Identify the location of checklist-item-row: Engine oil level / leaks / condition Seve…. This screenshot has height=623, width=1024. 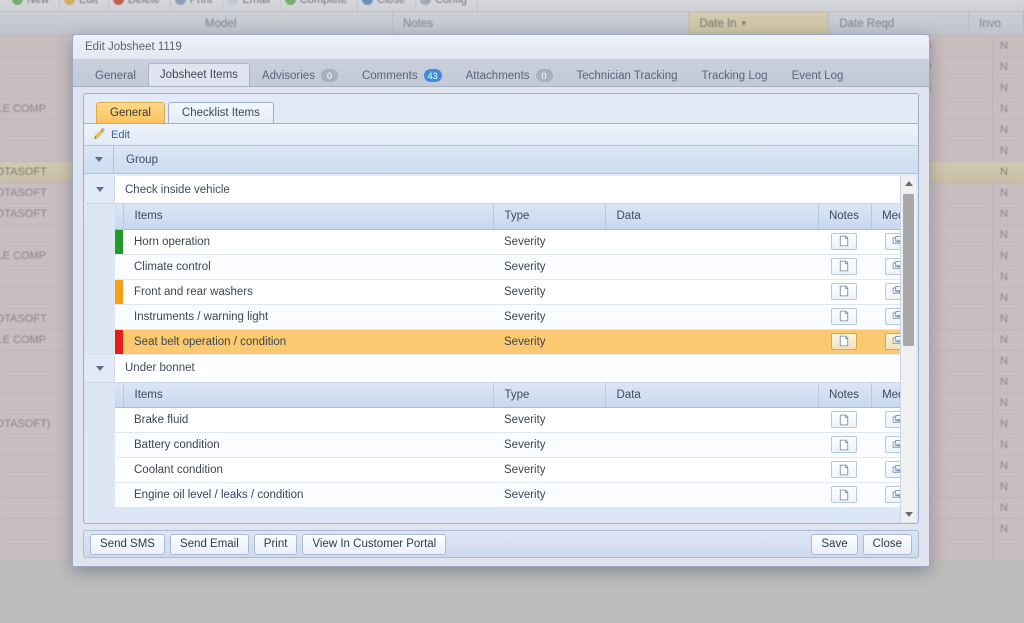
(507, 495).